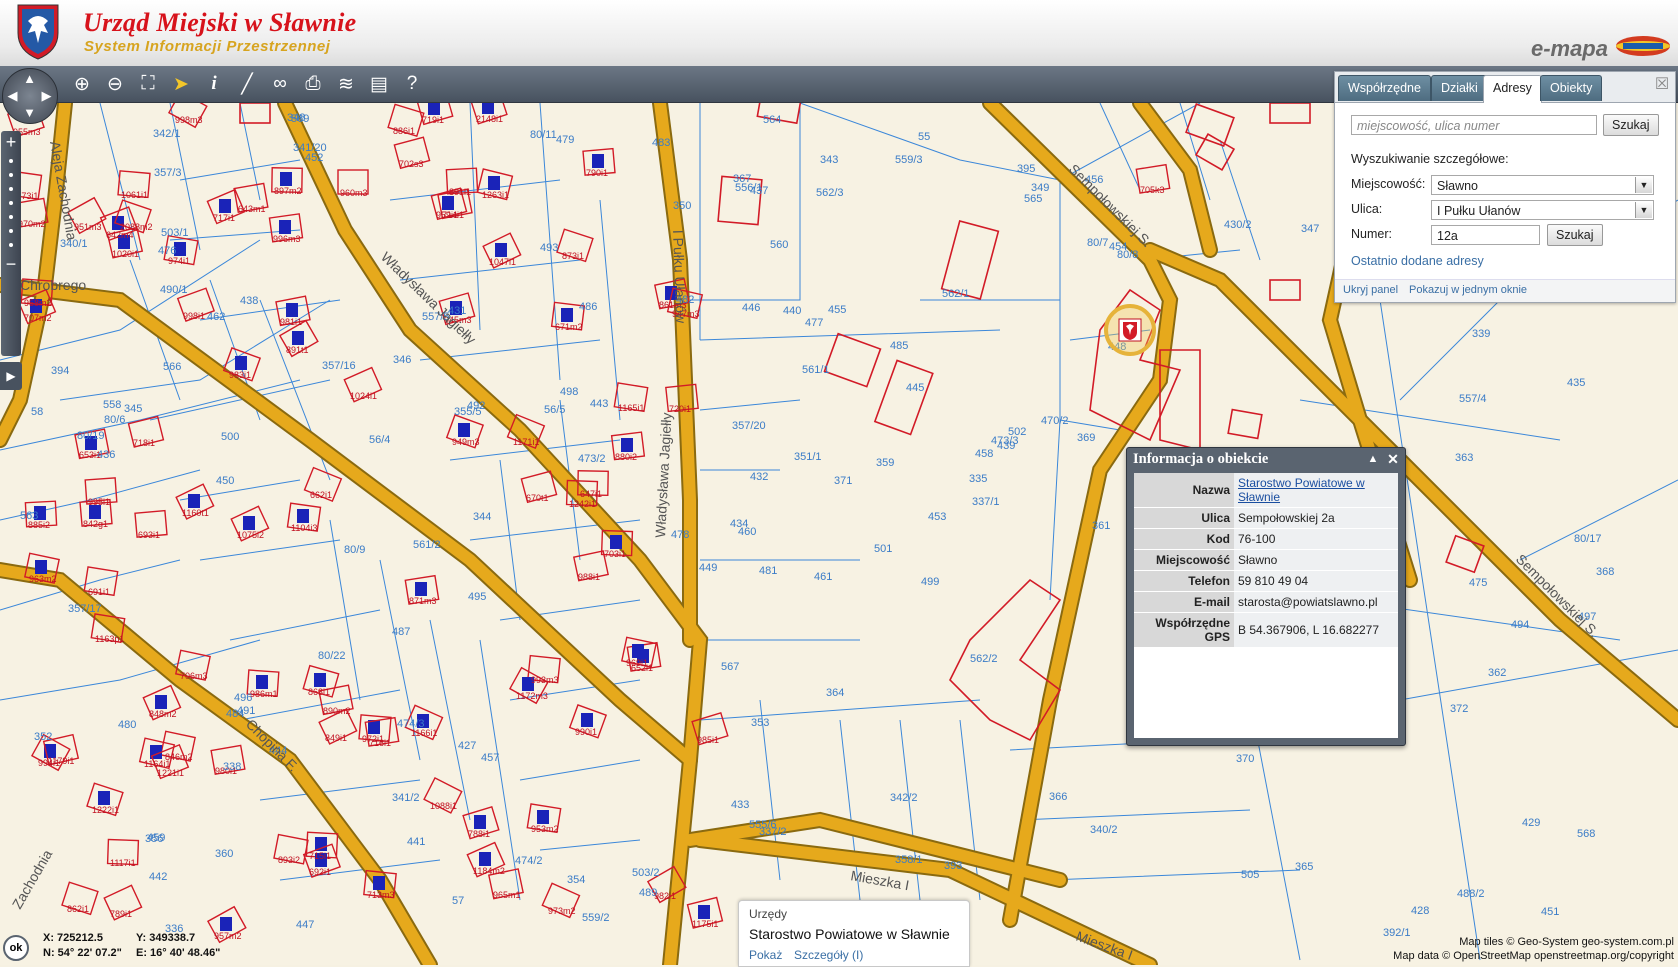 This screenshot has width=1678, height=967. What do you see at coordinates (313, 84) in the screenshot?
I see `print-icon: ⎙` at bounding box center [313, 84].